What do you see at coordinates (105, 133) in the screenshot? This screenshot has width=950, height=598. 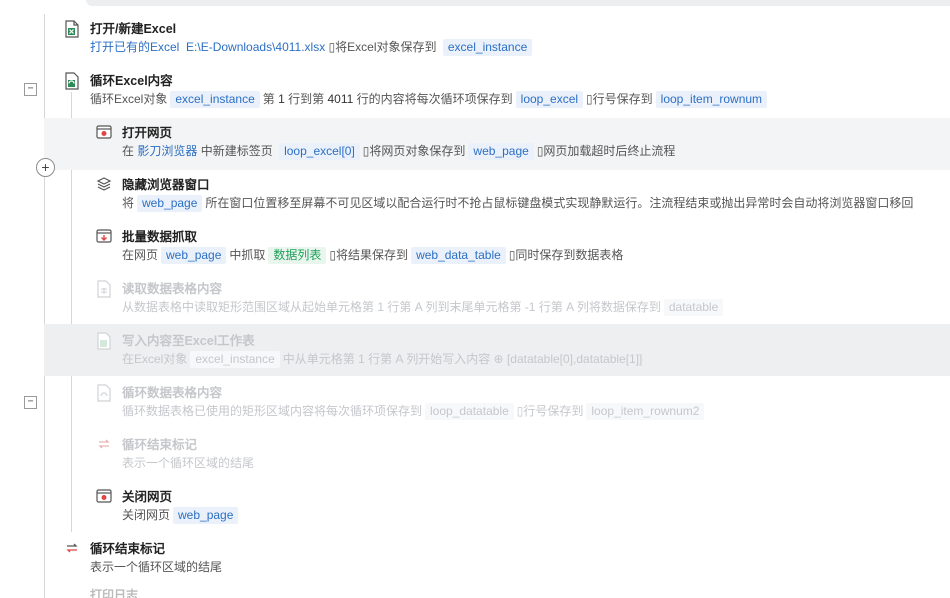 I see `browser-open-icon` at bounding box center [105, 133].